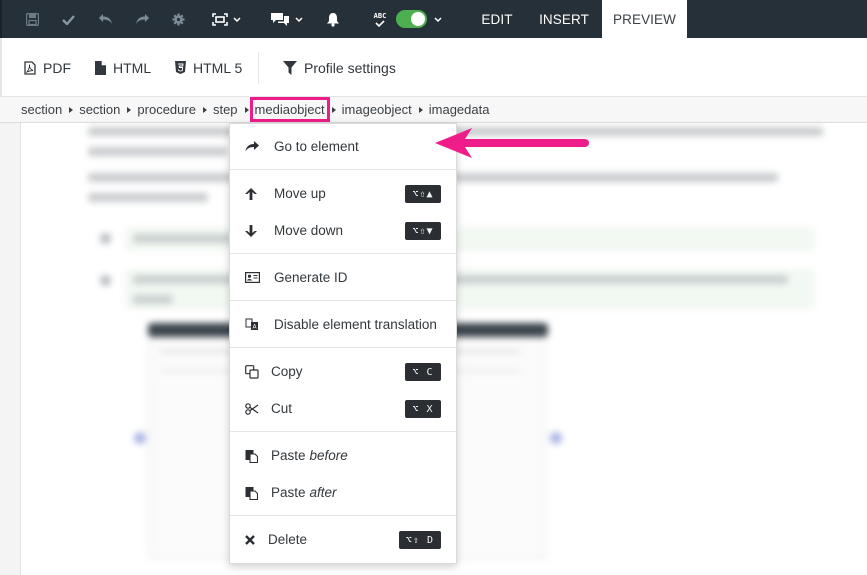 The height and width of the screenshot is (575, 867). Describe the element at coordinates (419, 540) in the screenshot. I see `shortcut-badge: ⌥⇧ D` at that location.